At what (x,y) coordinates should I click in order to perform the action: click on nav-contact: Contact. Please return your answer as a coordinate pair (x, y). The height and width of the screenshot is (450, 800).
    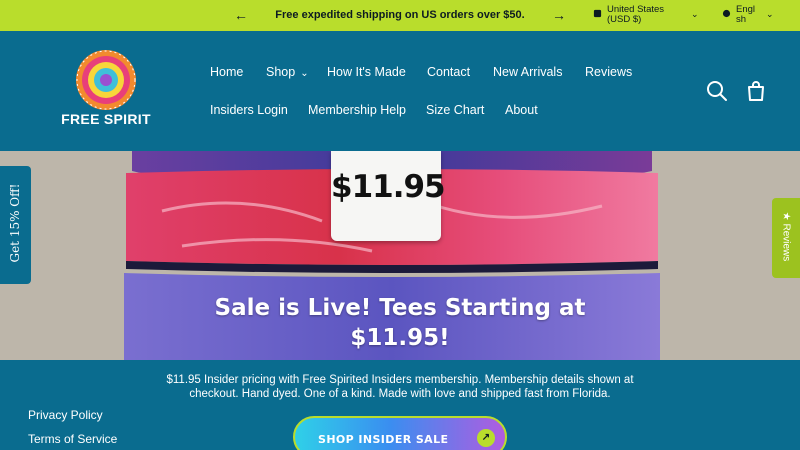
    Looking at the image, I should click on (448, 72).